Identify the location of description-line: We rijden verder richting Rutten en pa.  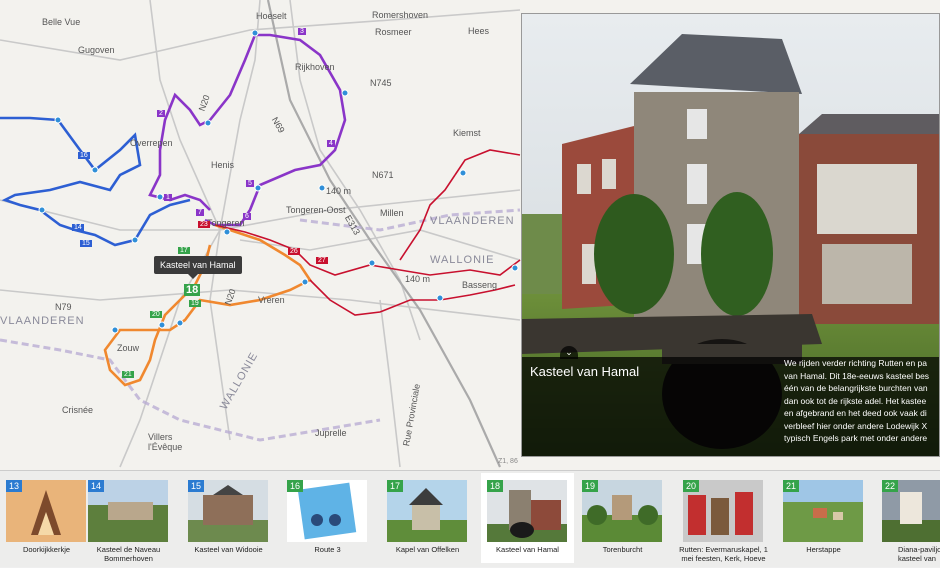
(856, 363).